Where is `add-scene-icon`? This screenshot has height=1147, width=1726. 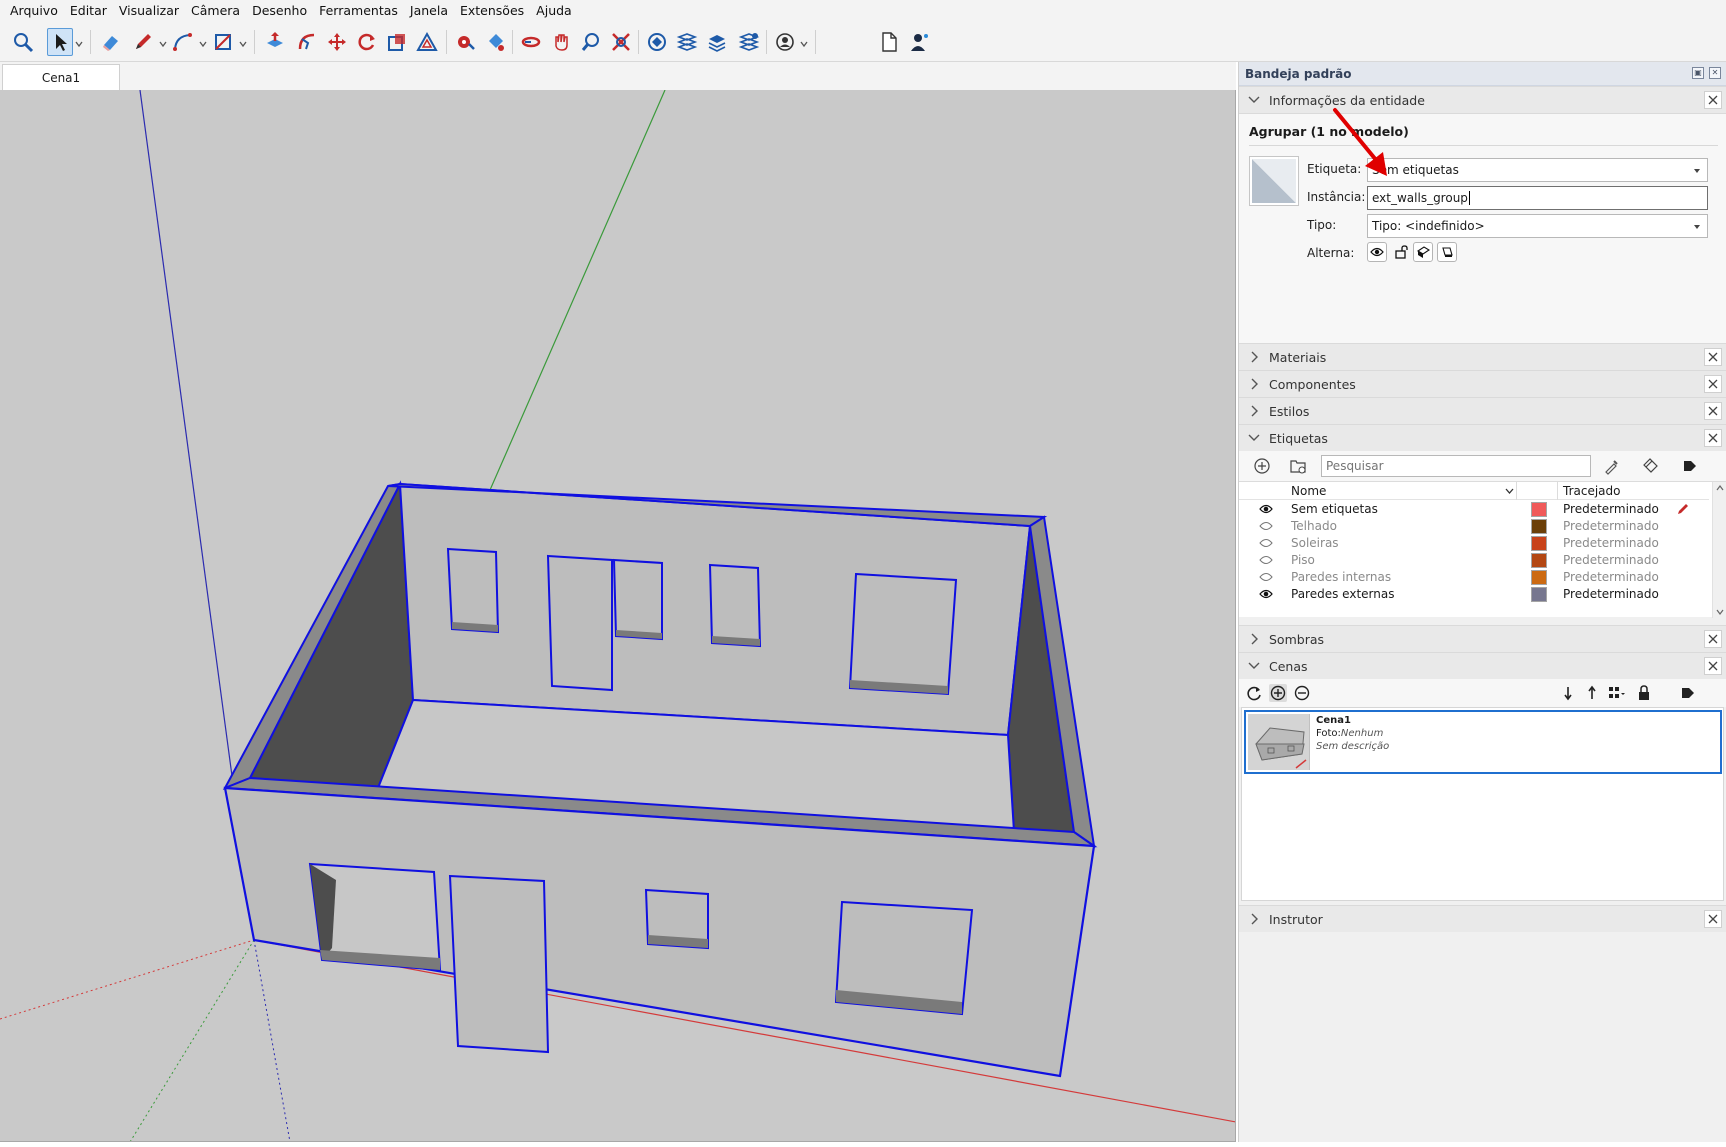 add-scene-icon is located at coordinates (1278, 693).